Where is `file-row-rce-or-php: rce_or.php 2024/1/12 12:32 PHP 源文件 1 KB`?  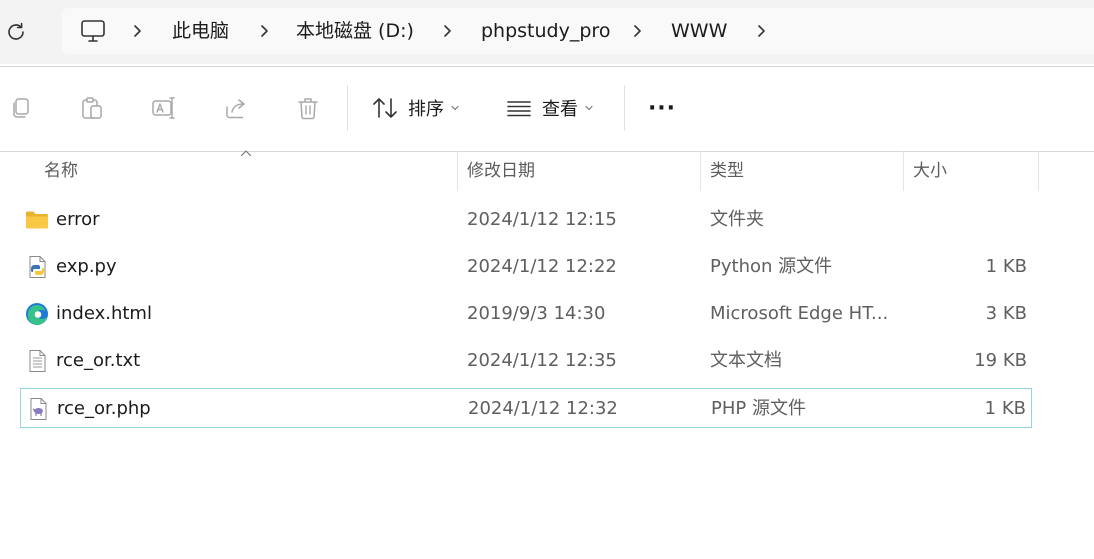 file-row-rce-or-php: rce_or.php 2024/1/12 12:32 PHP 源文件 1 KB is located at coordinates (526, 408).